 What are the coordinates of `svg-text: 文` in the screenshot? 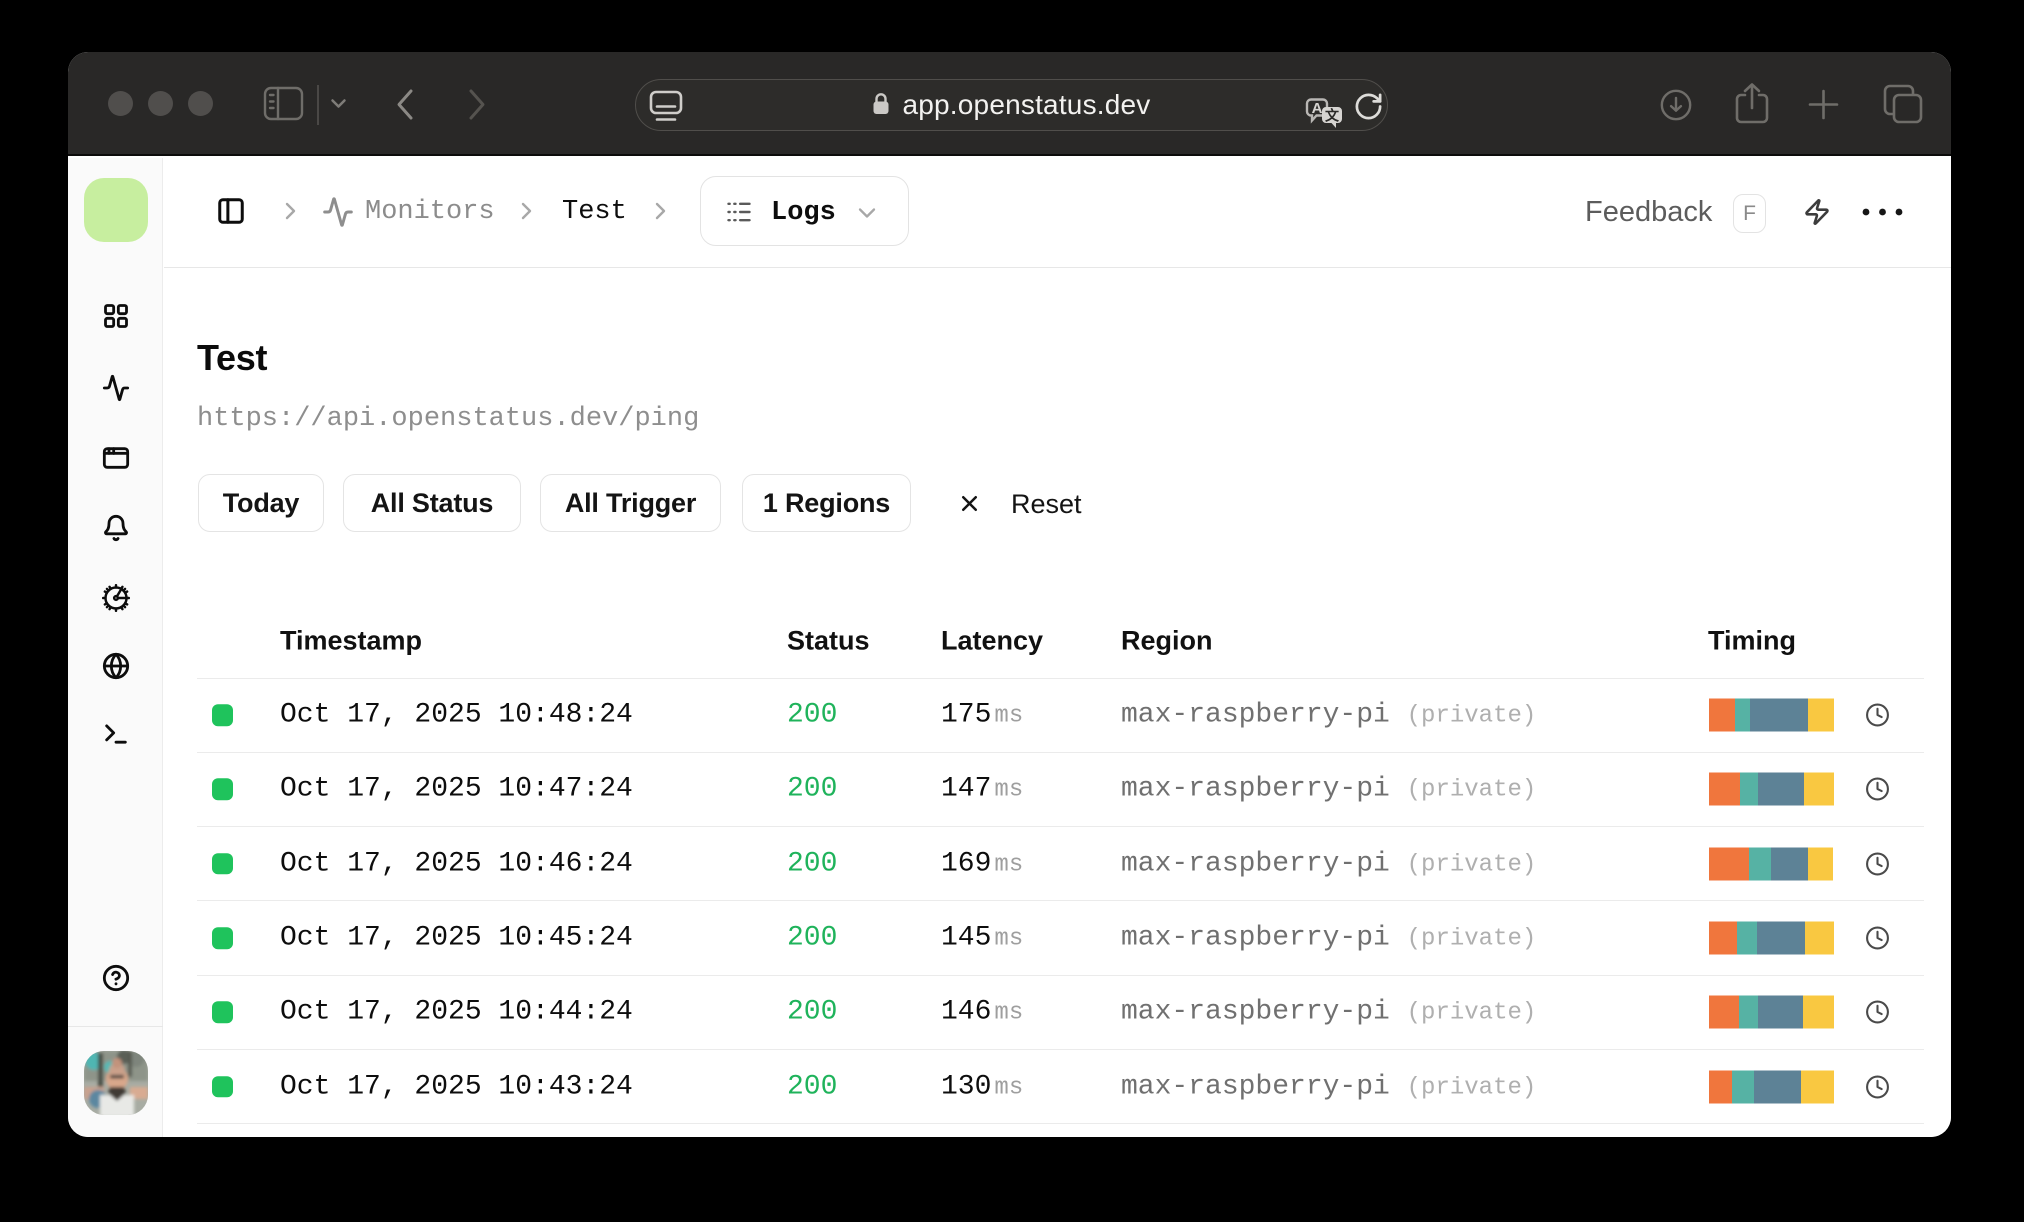 It's located at (1332, 116).